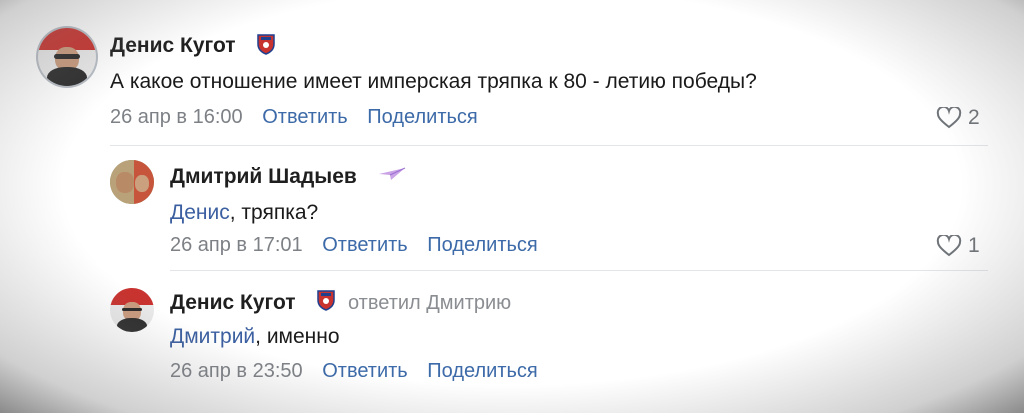 This screenshot has height=413, width=1024. Describe the element at coordinates (274, 212) in the screenshot. I see `comment-text: , тряпка?` at that location.